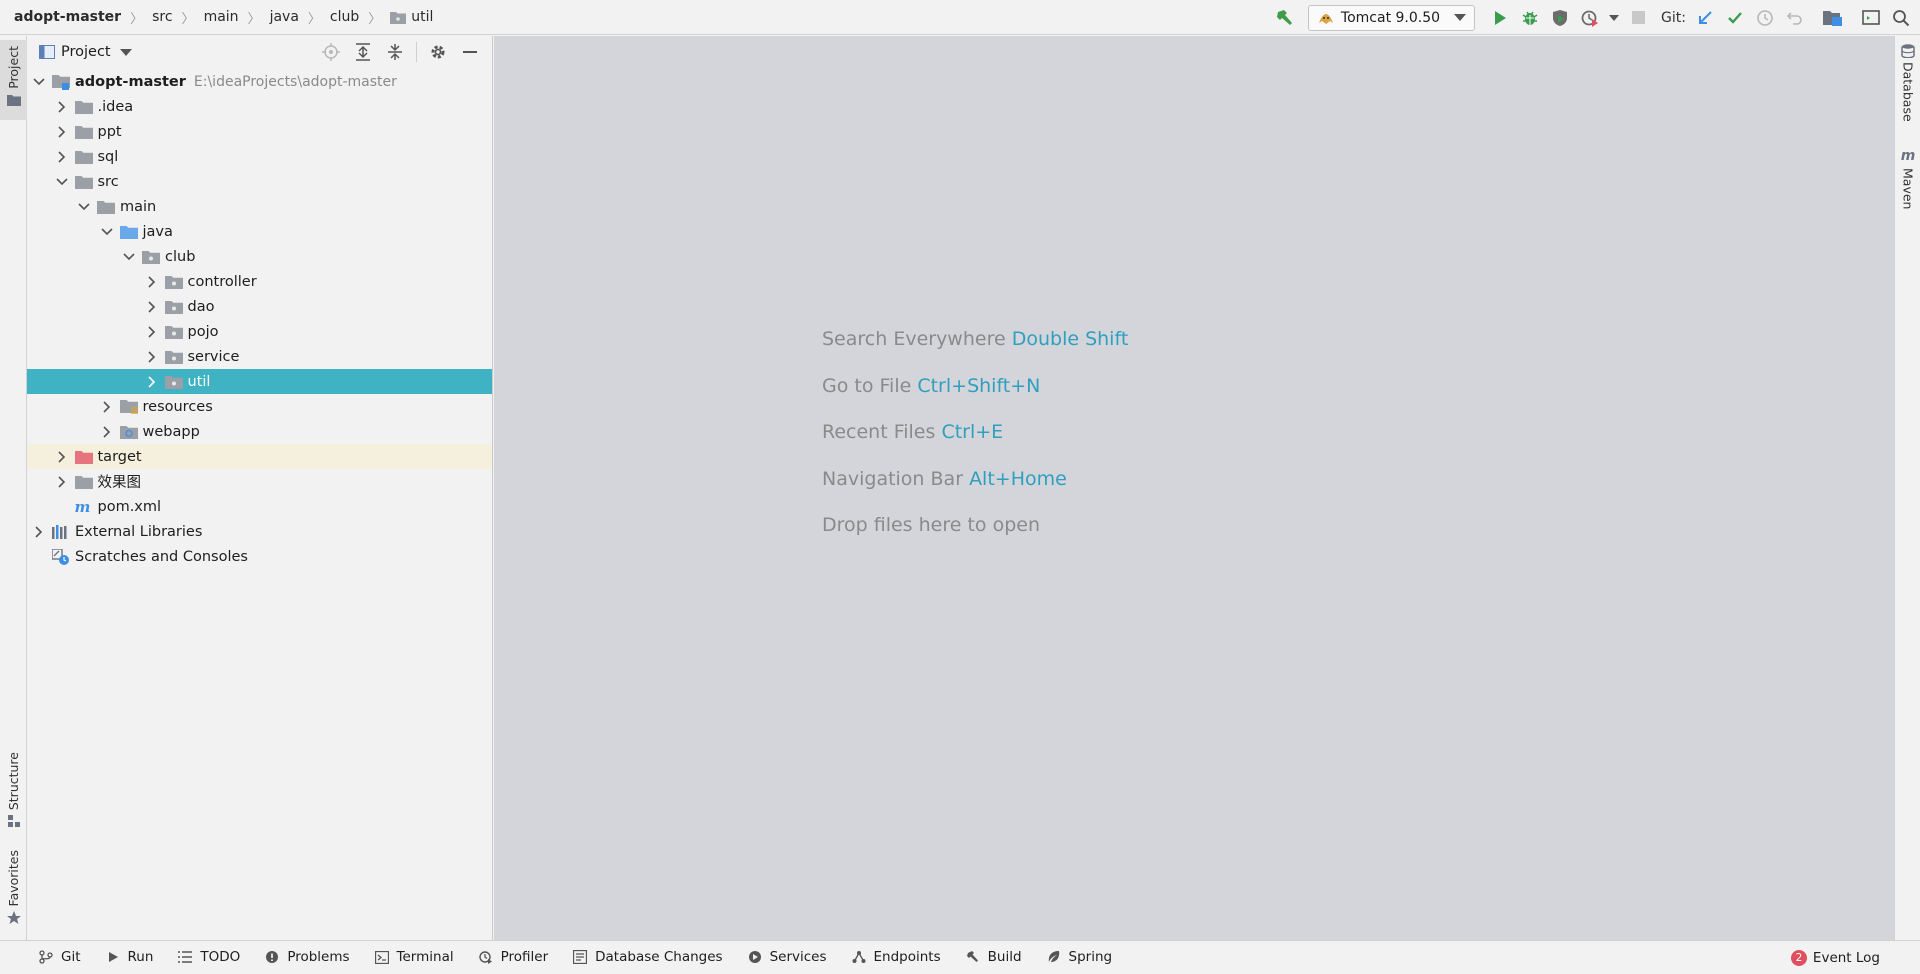 This screenshot has height=974, width=1920. I want to click on tool-tab-favorites: Favorites, so click(13, 895).